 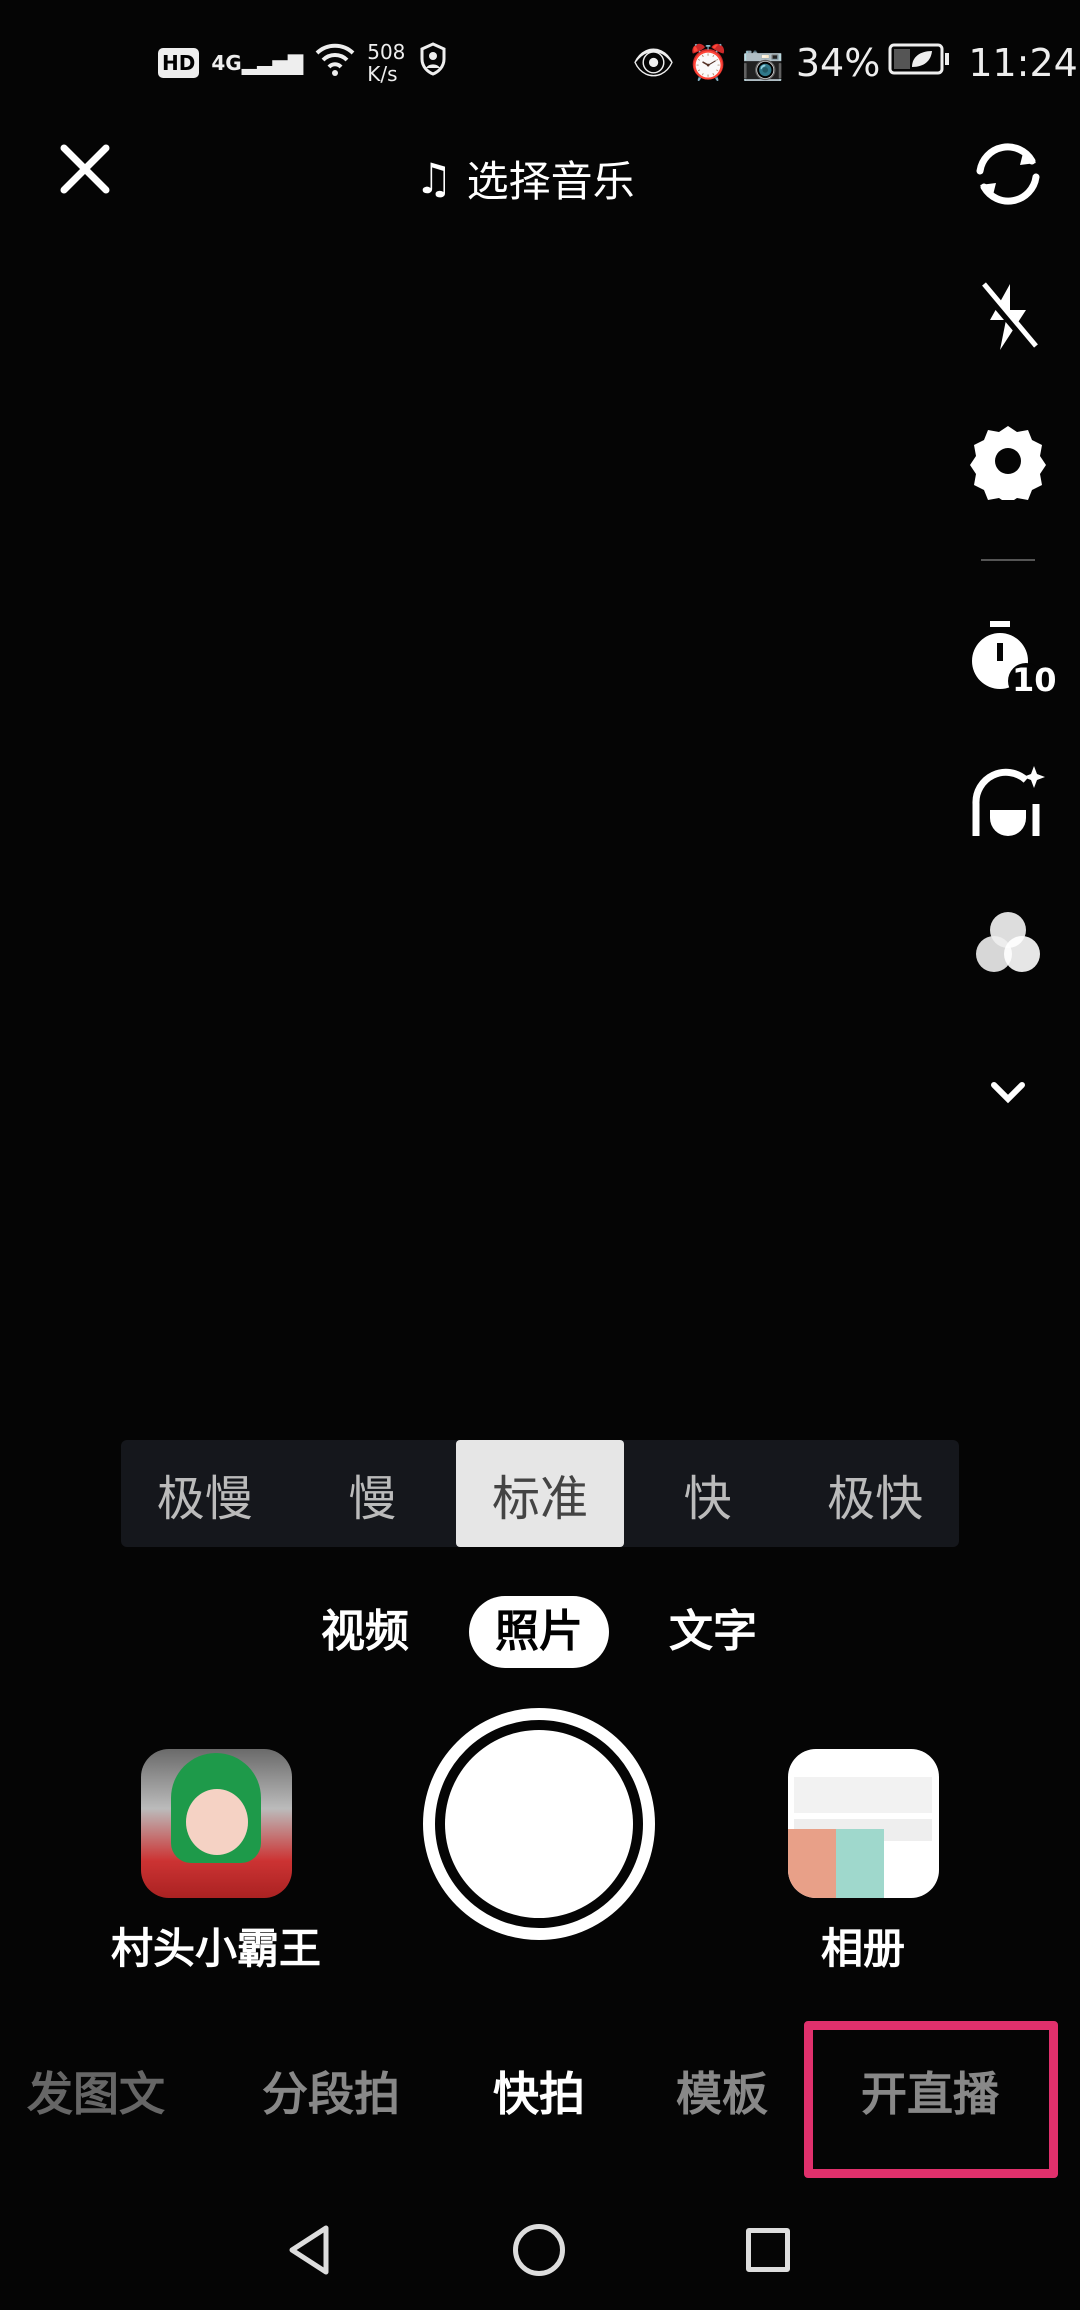 What do you see at coordinates (365, 1632) in the screenshot?
I see `mode-tab-video: 视频` at bounding box center [365, 1632].